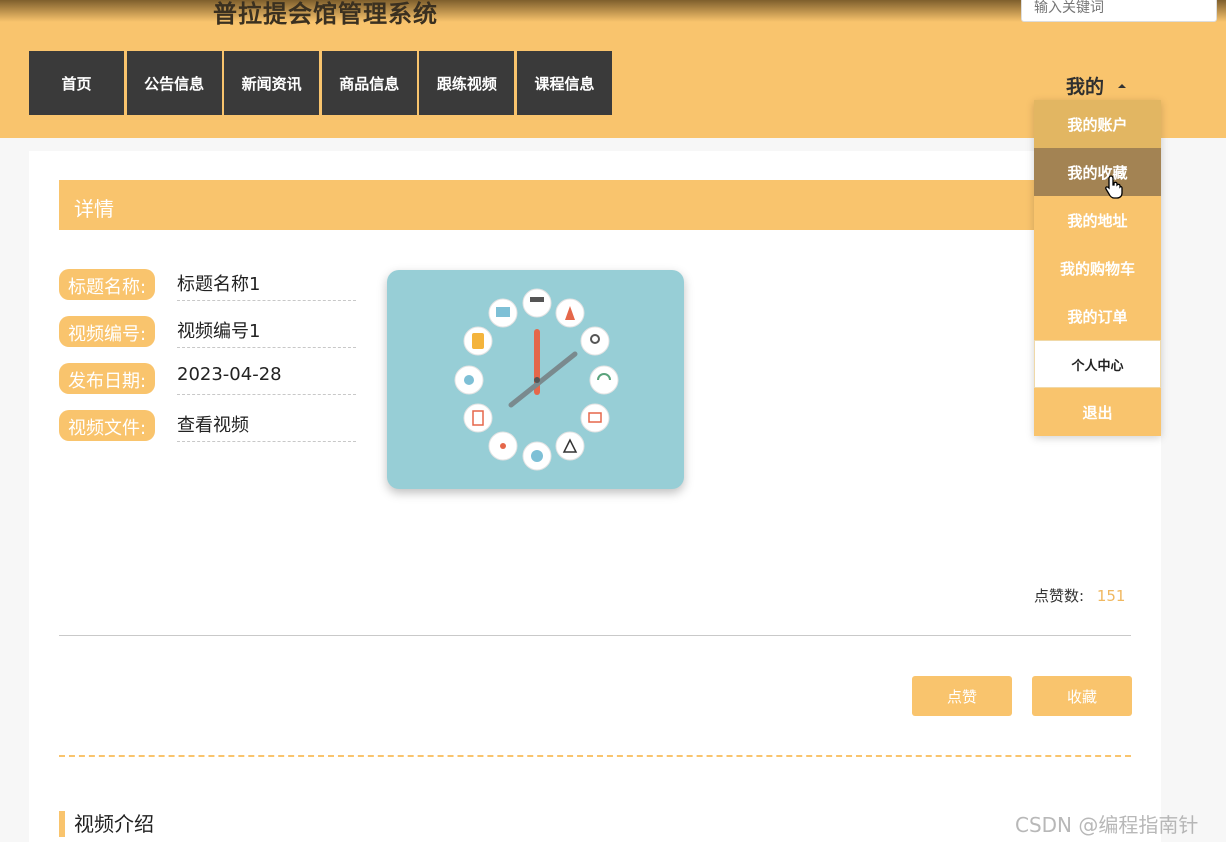 Image resolution: width=1226 pixels, height=842 pixels. What do you see at coordinates (1097, 316) in the screenshot?
I see `dropdown-item-orders: 我的订单` at bounding box center [1097, 316].